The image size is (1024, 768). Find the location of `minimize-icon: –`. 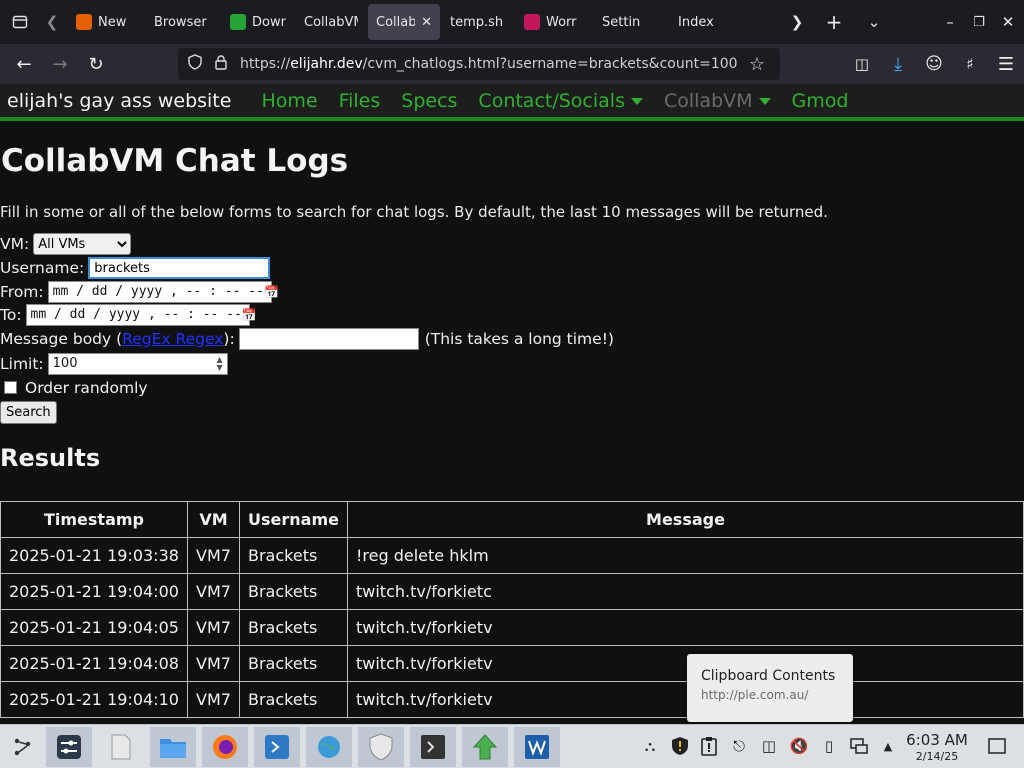

minimize-icon: – is located at coordinates (950, 22).